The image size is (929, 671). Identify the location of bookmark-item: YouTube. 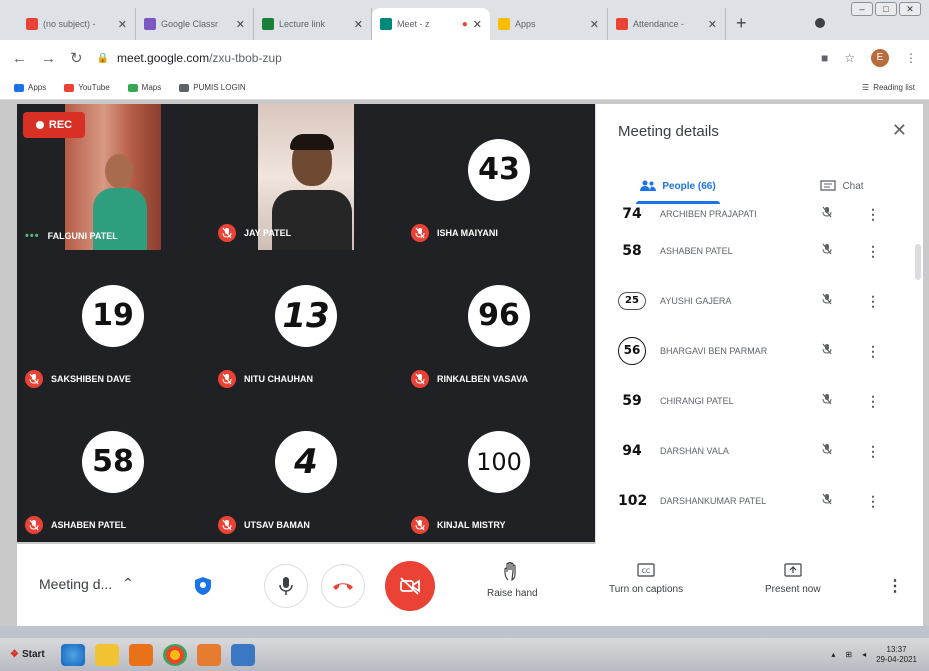
(87, 87).